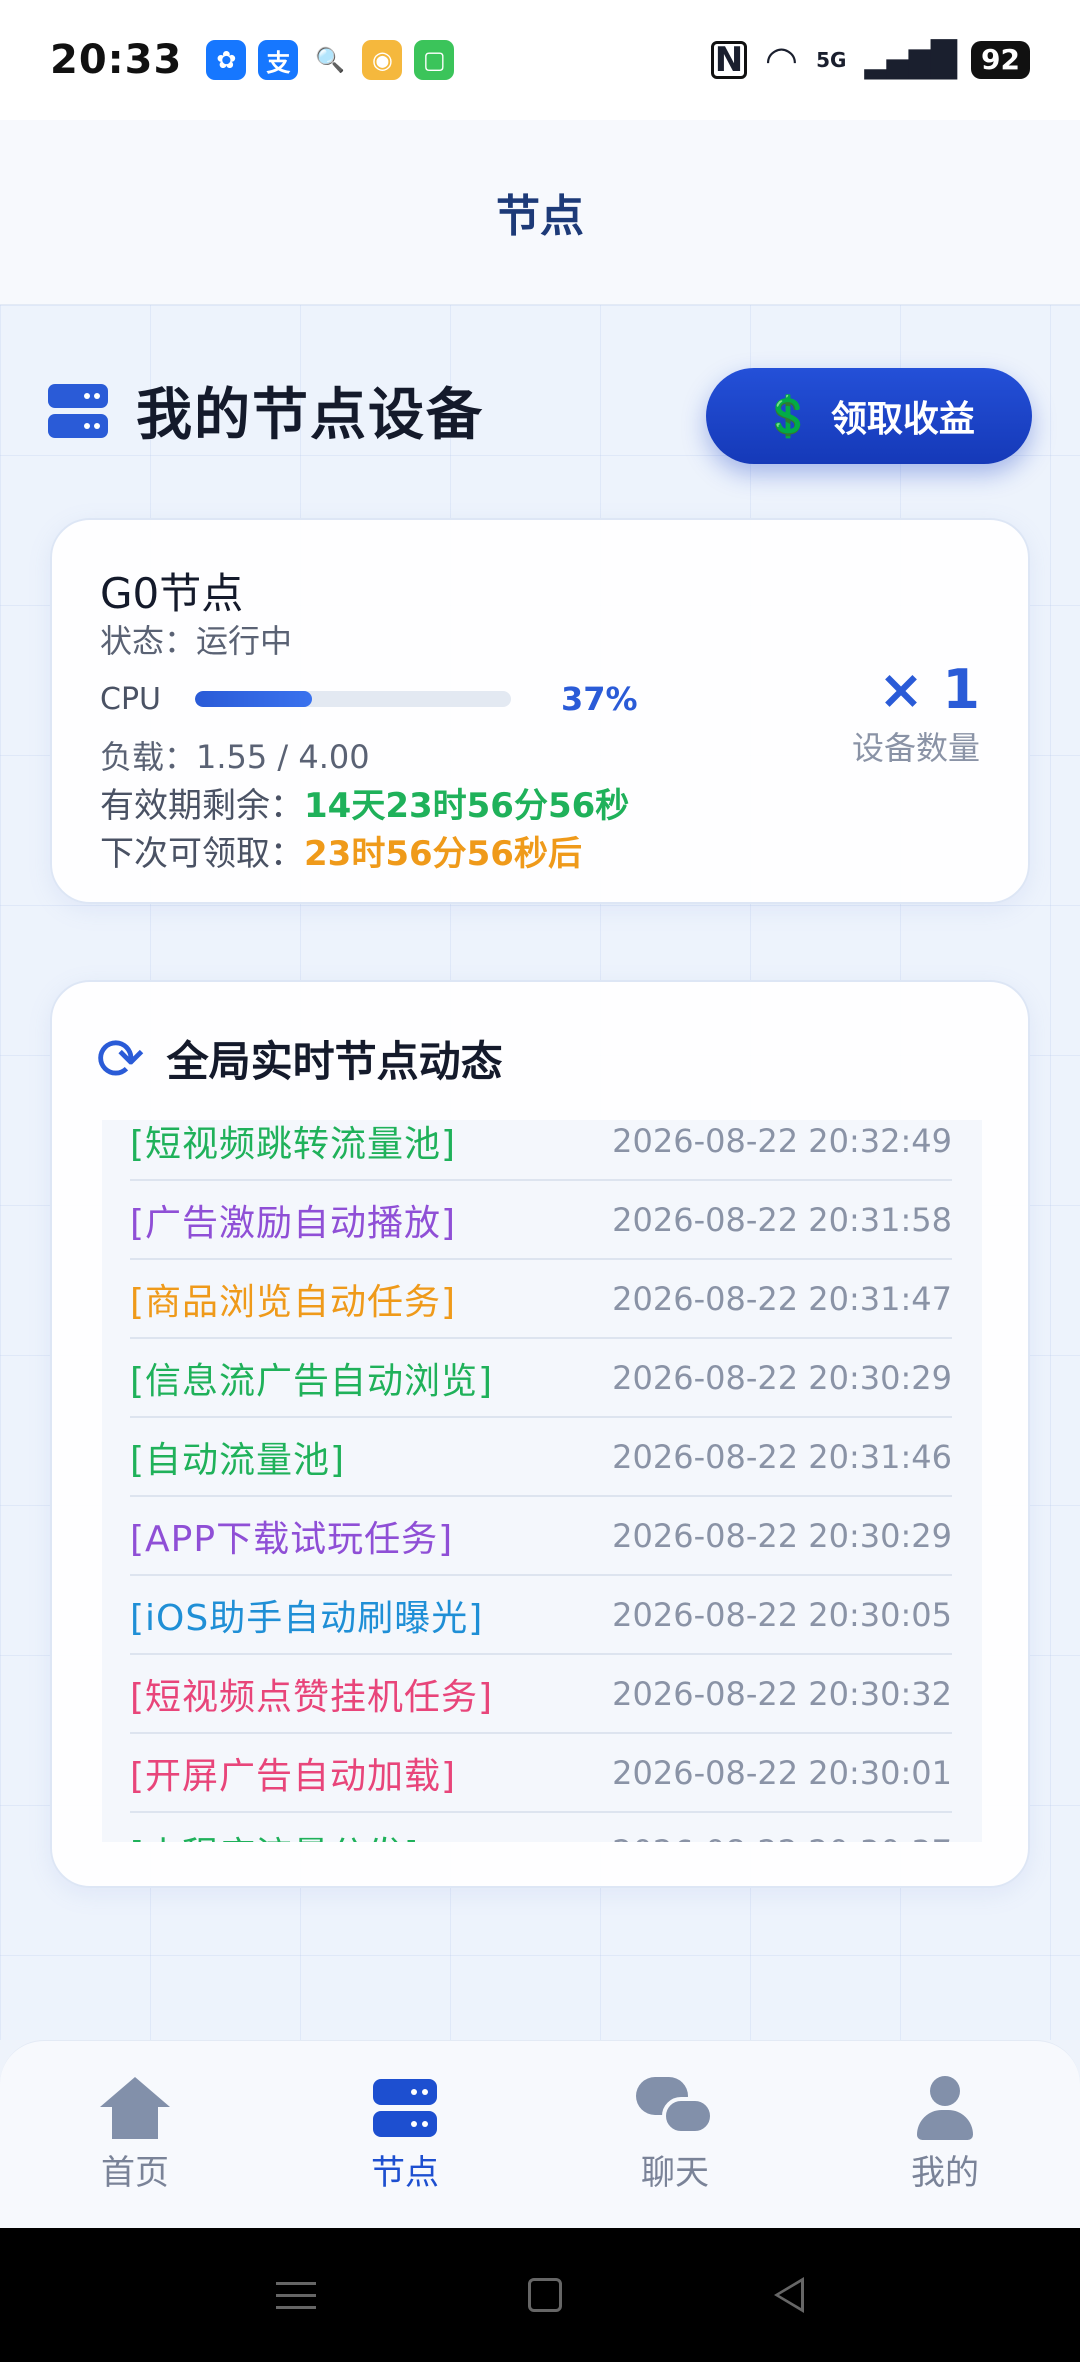  Describe the element at coordinates (353, 699) in the screenshot. I see `cpu-progress-track` at that location.